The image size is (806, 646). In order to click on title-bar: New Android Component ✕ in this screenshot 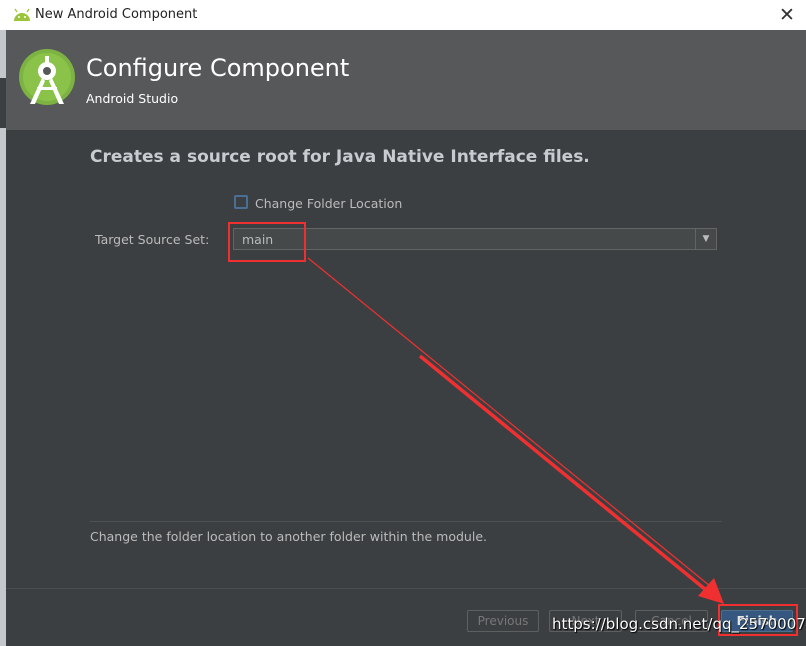, I will do `click(403, 15)`.